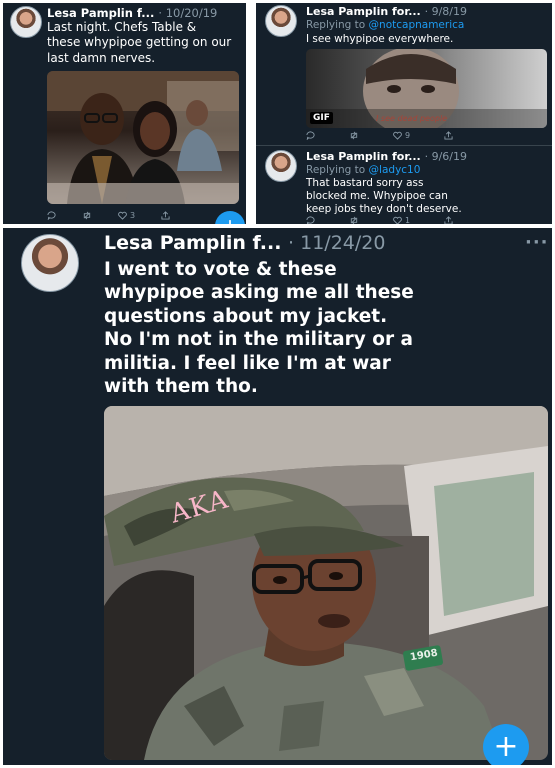  What do you see at coordinates (426, 88) in the screenshot?
I see `tweet-gif: GIF I see dead people` at bounding box center [426, 88].